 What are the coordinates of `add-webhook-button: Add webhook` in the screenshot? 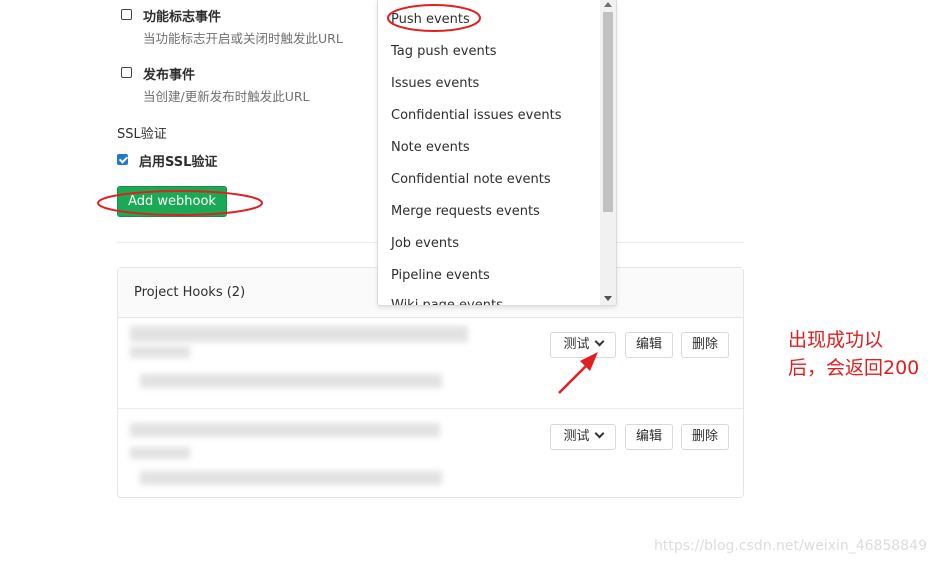 It's located at (172, 201).